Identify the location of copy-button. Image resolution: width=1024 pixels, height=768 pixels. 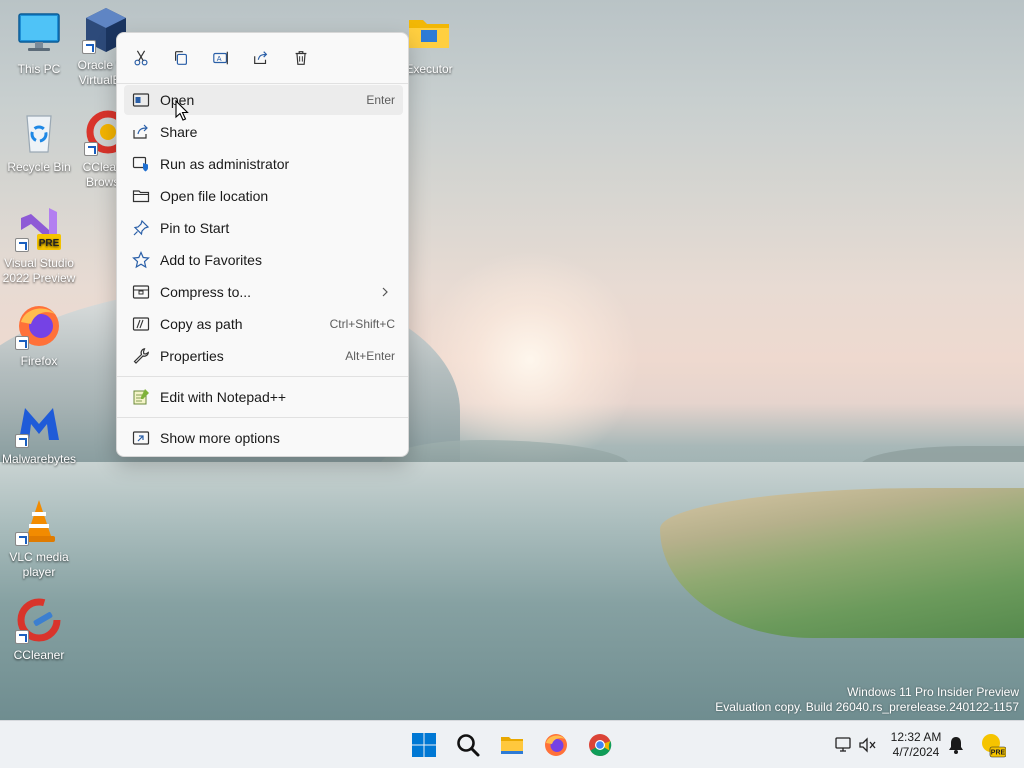
(181, 58).